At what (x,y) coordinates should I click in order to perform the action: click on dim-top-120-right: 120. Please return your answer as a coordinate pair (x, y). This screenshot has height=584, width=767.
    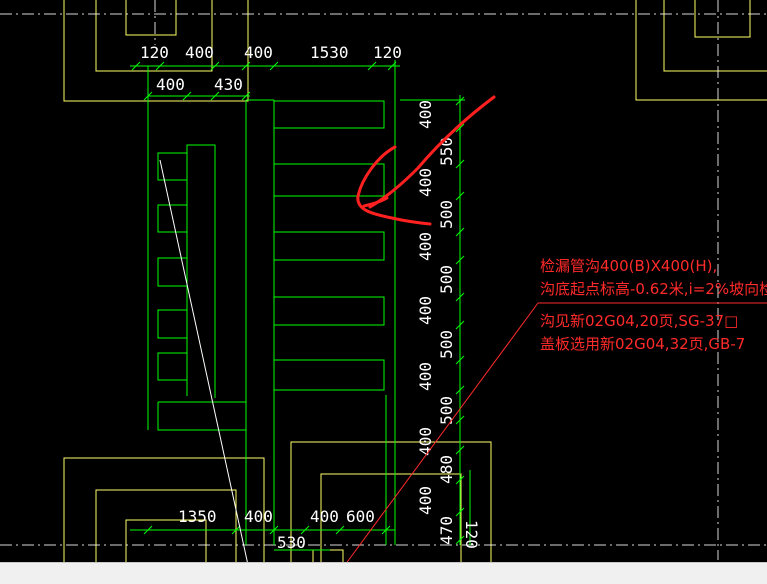
    Looking at the image, I should click on (387, 52).